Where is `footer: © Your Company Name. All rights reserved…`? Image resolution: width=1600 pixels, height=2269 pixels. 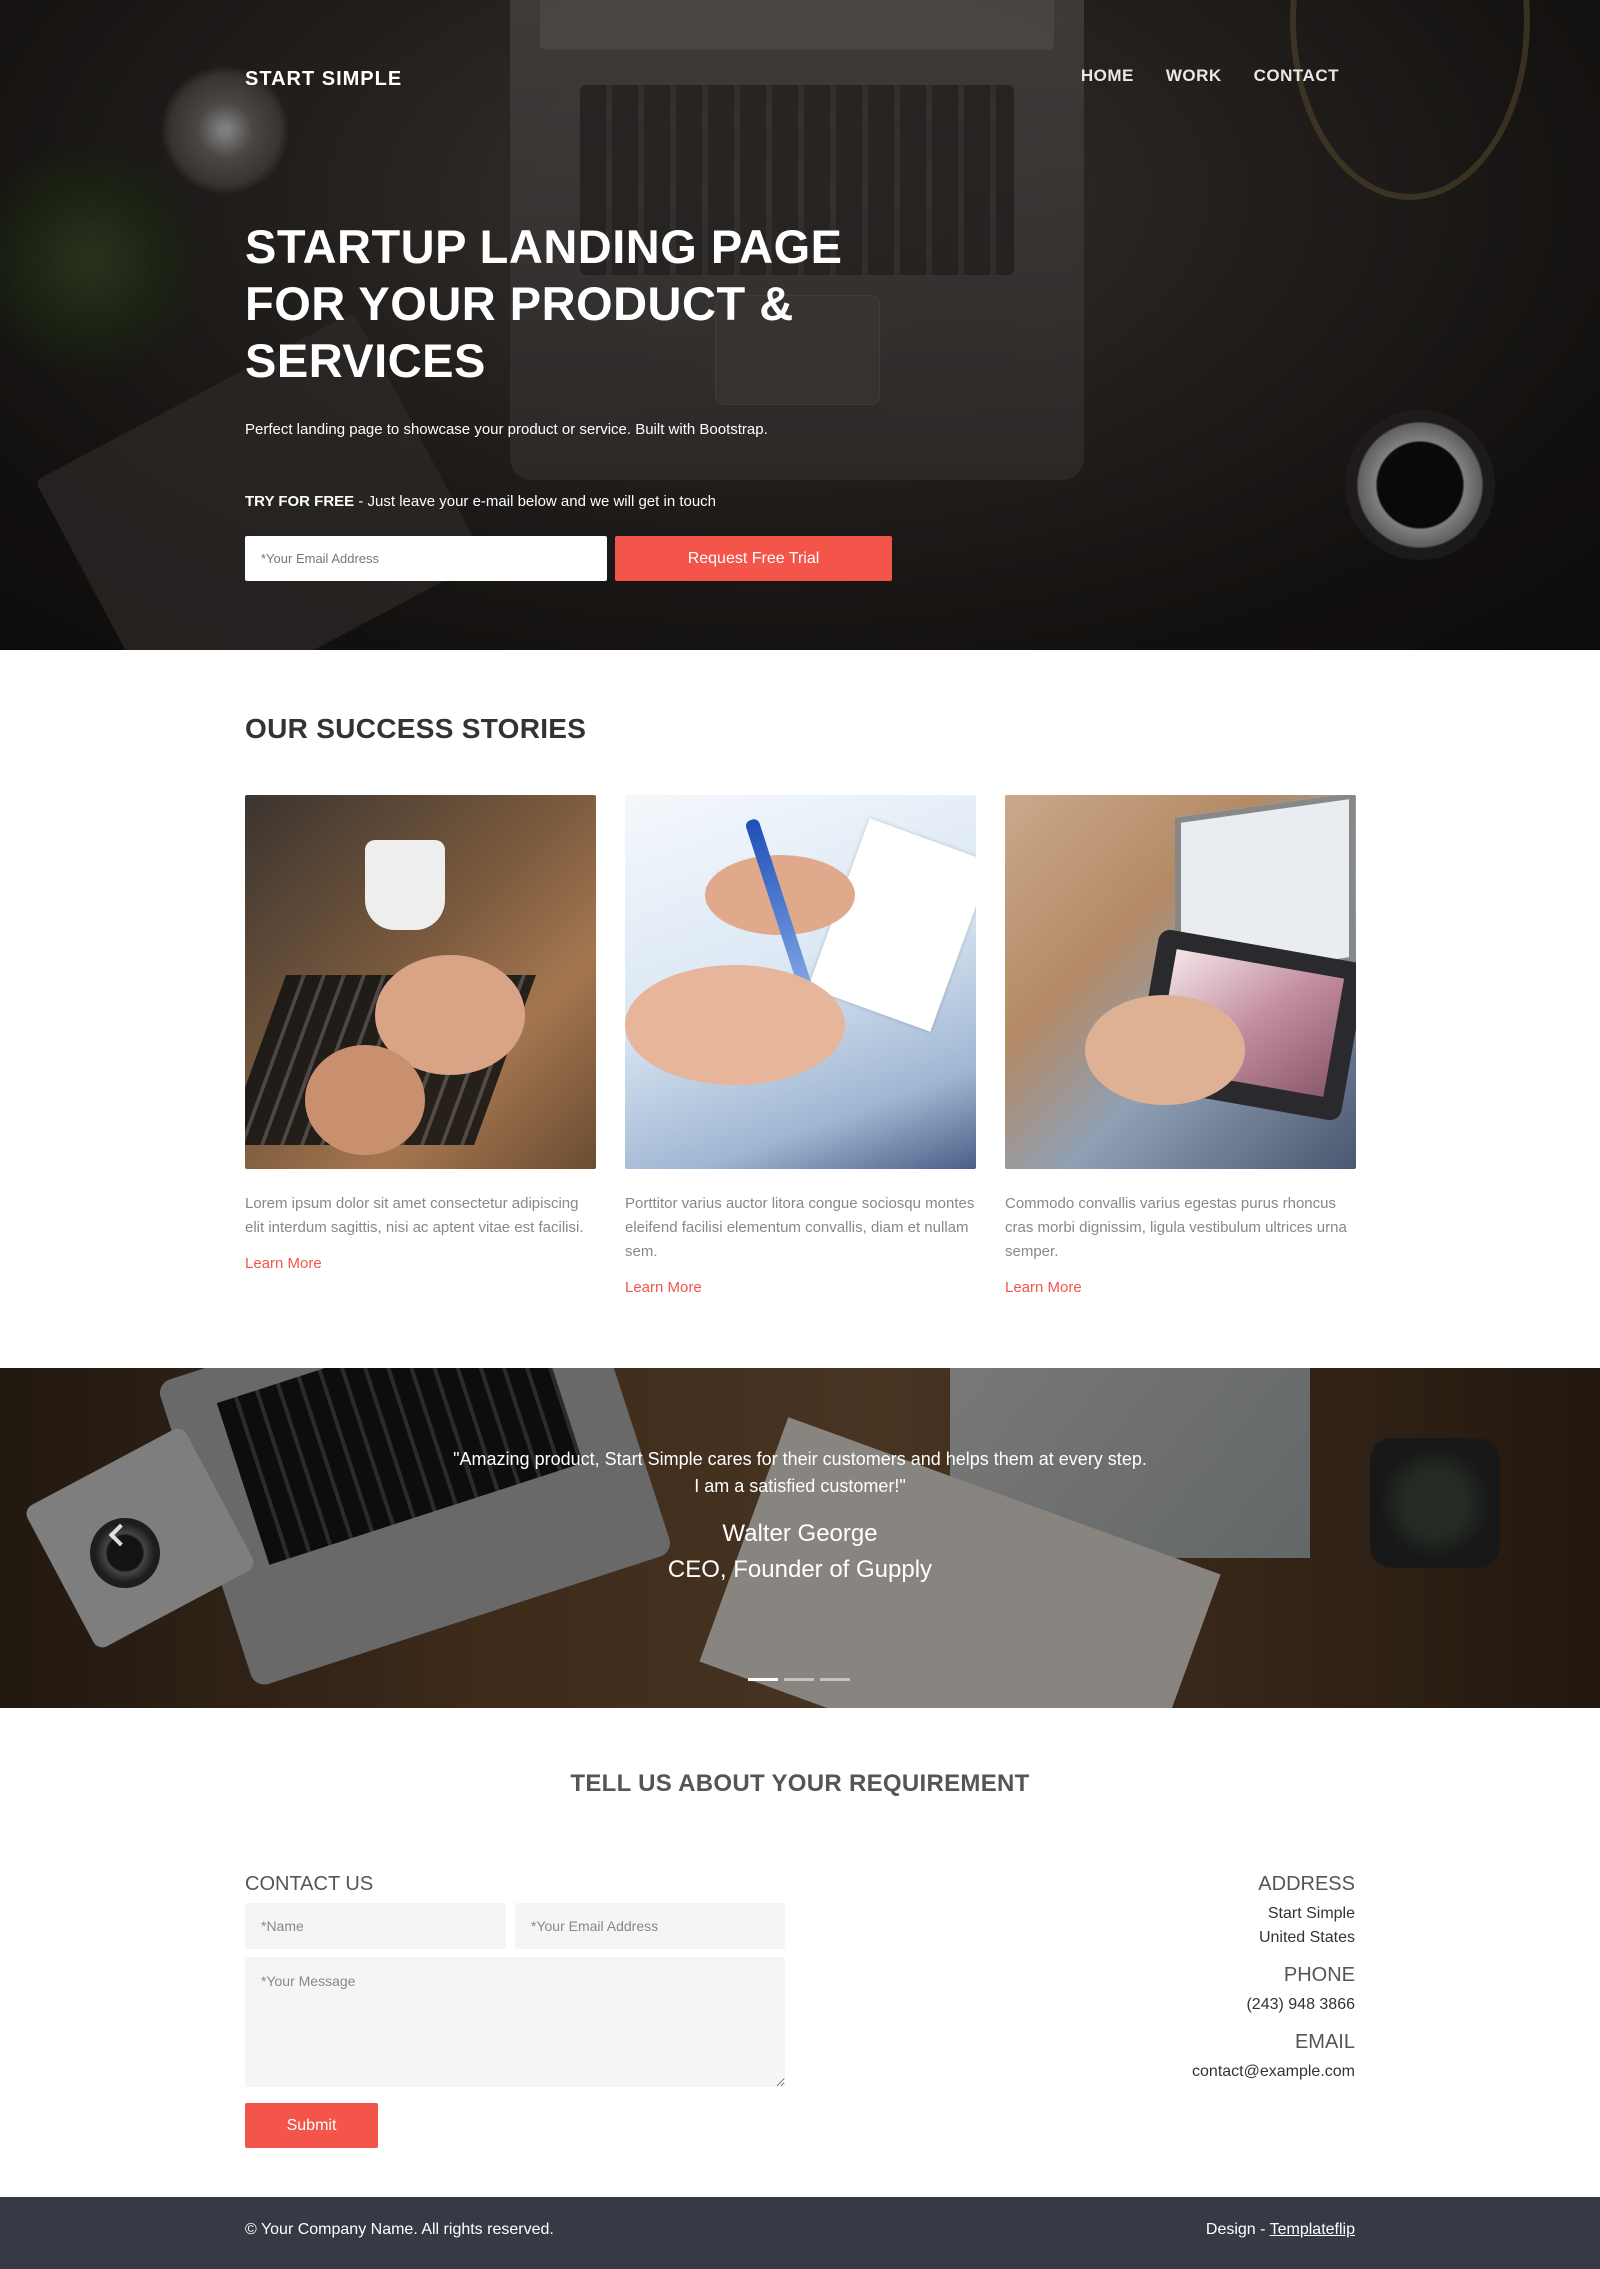 footer: © Your Company Name. All rights reserved… is located at coordinates (800, 2233).